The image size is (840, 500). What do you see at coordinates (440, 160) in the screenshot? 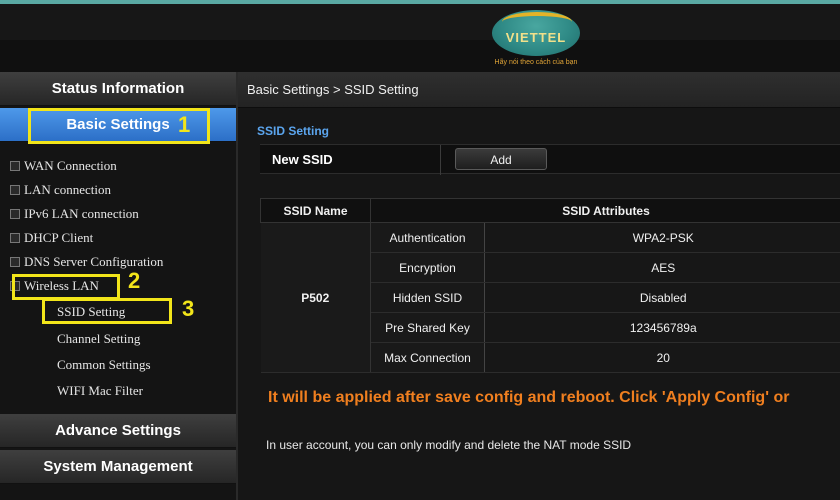
I see `row-divider` at bounding box center [440, 160].